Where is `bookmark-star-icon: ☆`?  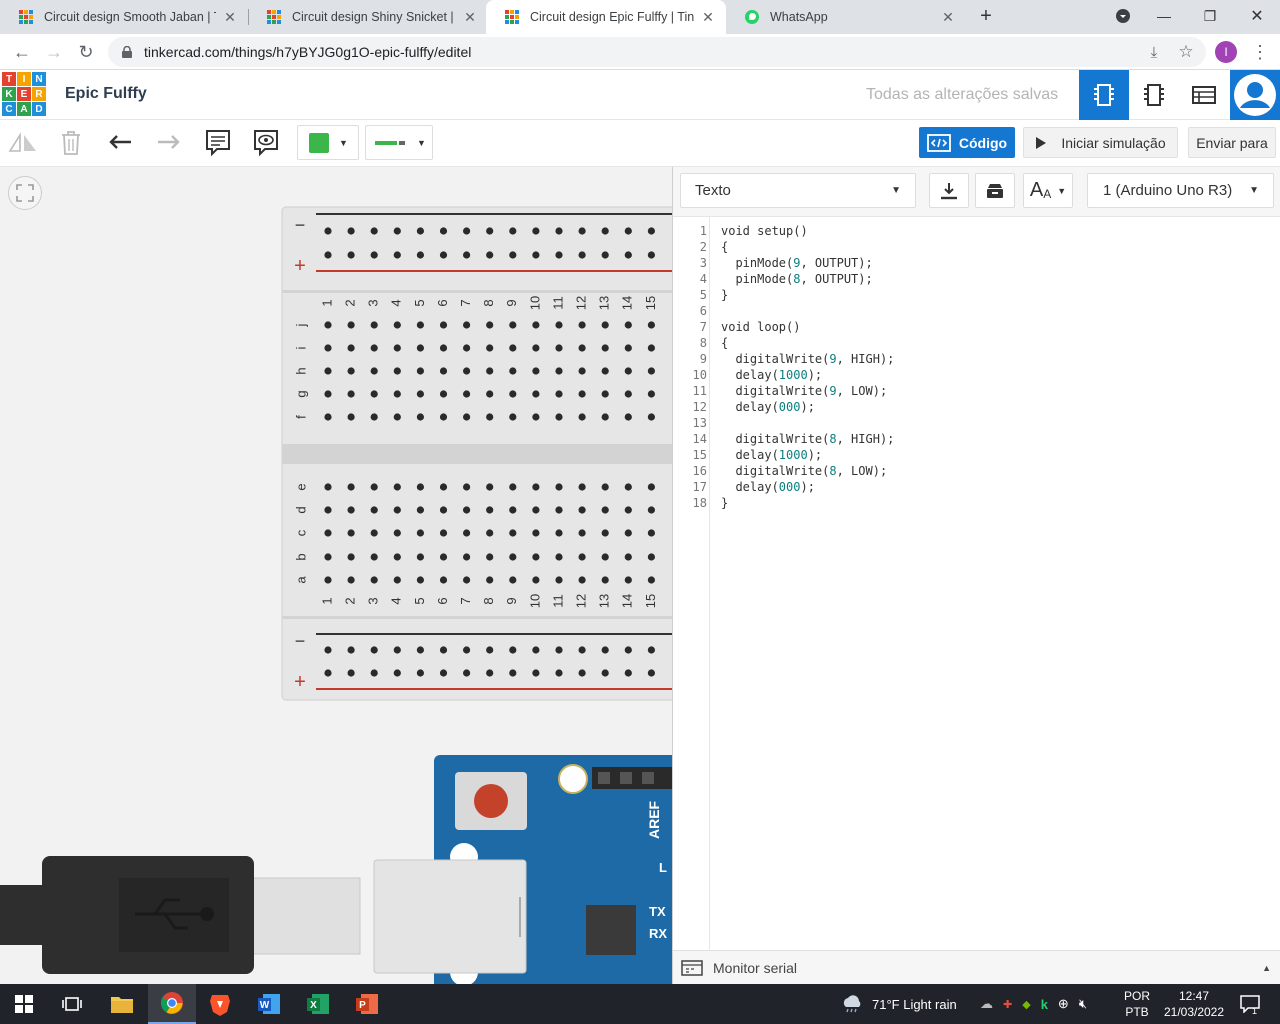
bookmark-star-icon: ☆ is located at coordinates (1186, 52).